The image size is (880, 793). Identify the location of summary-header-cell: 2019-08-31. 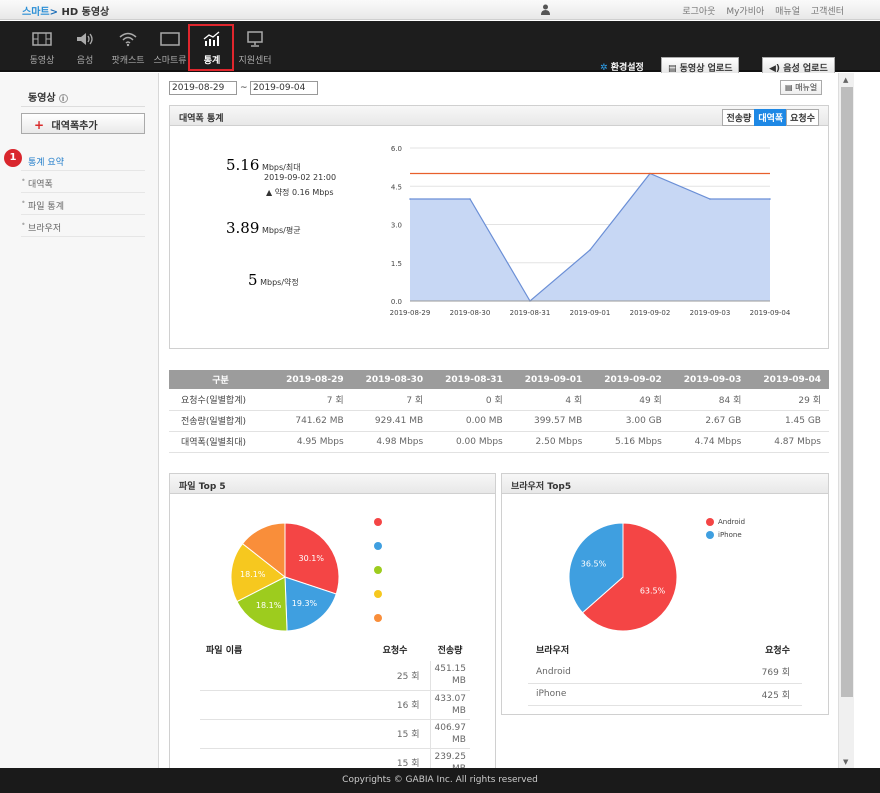
(471, 379).